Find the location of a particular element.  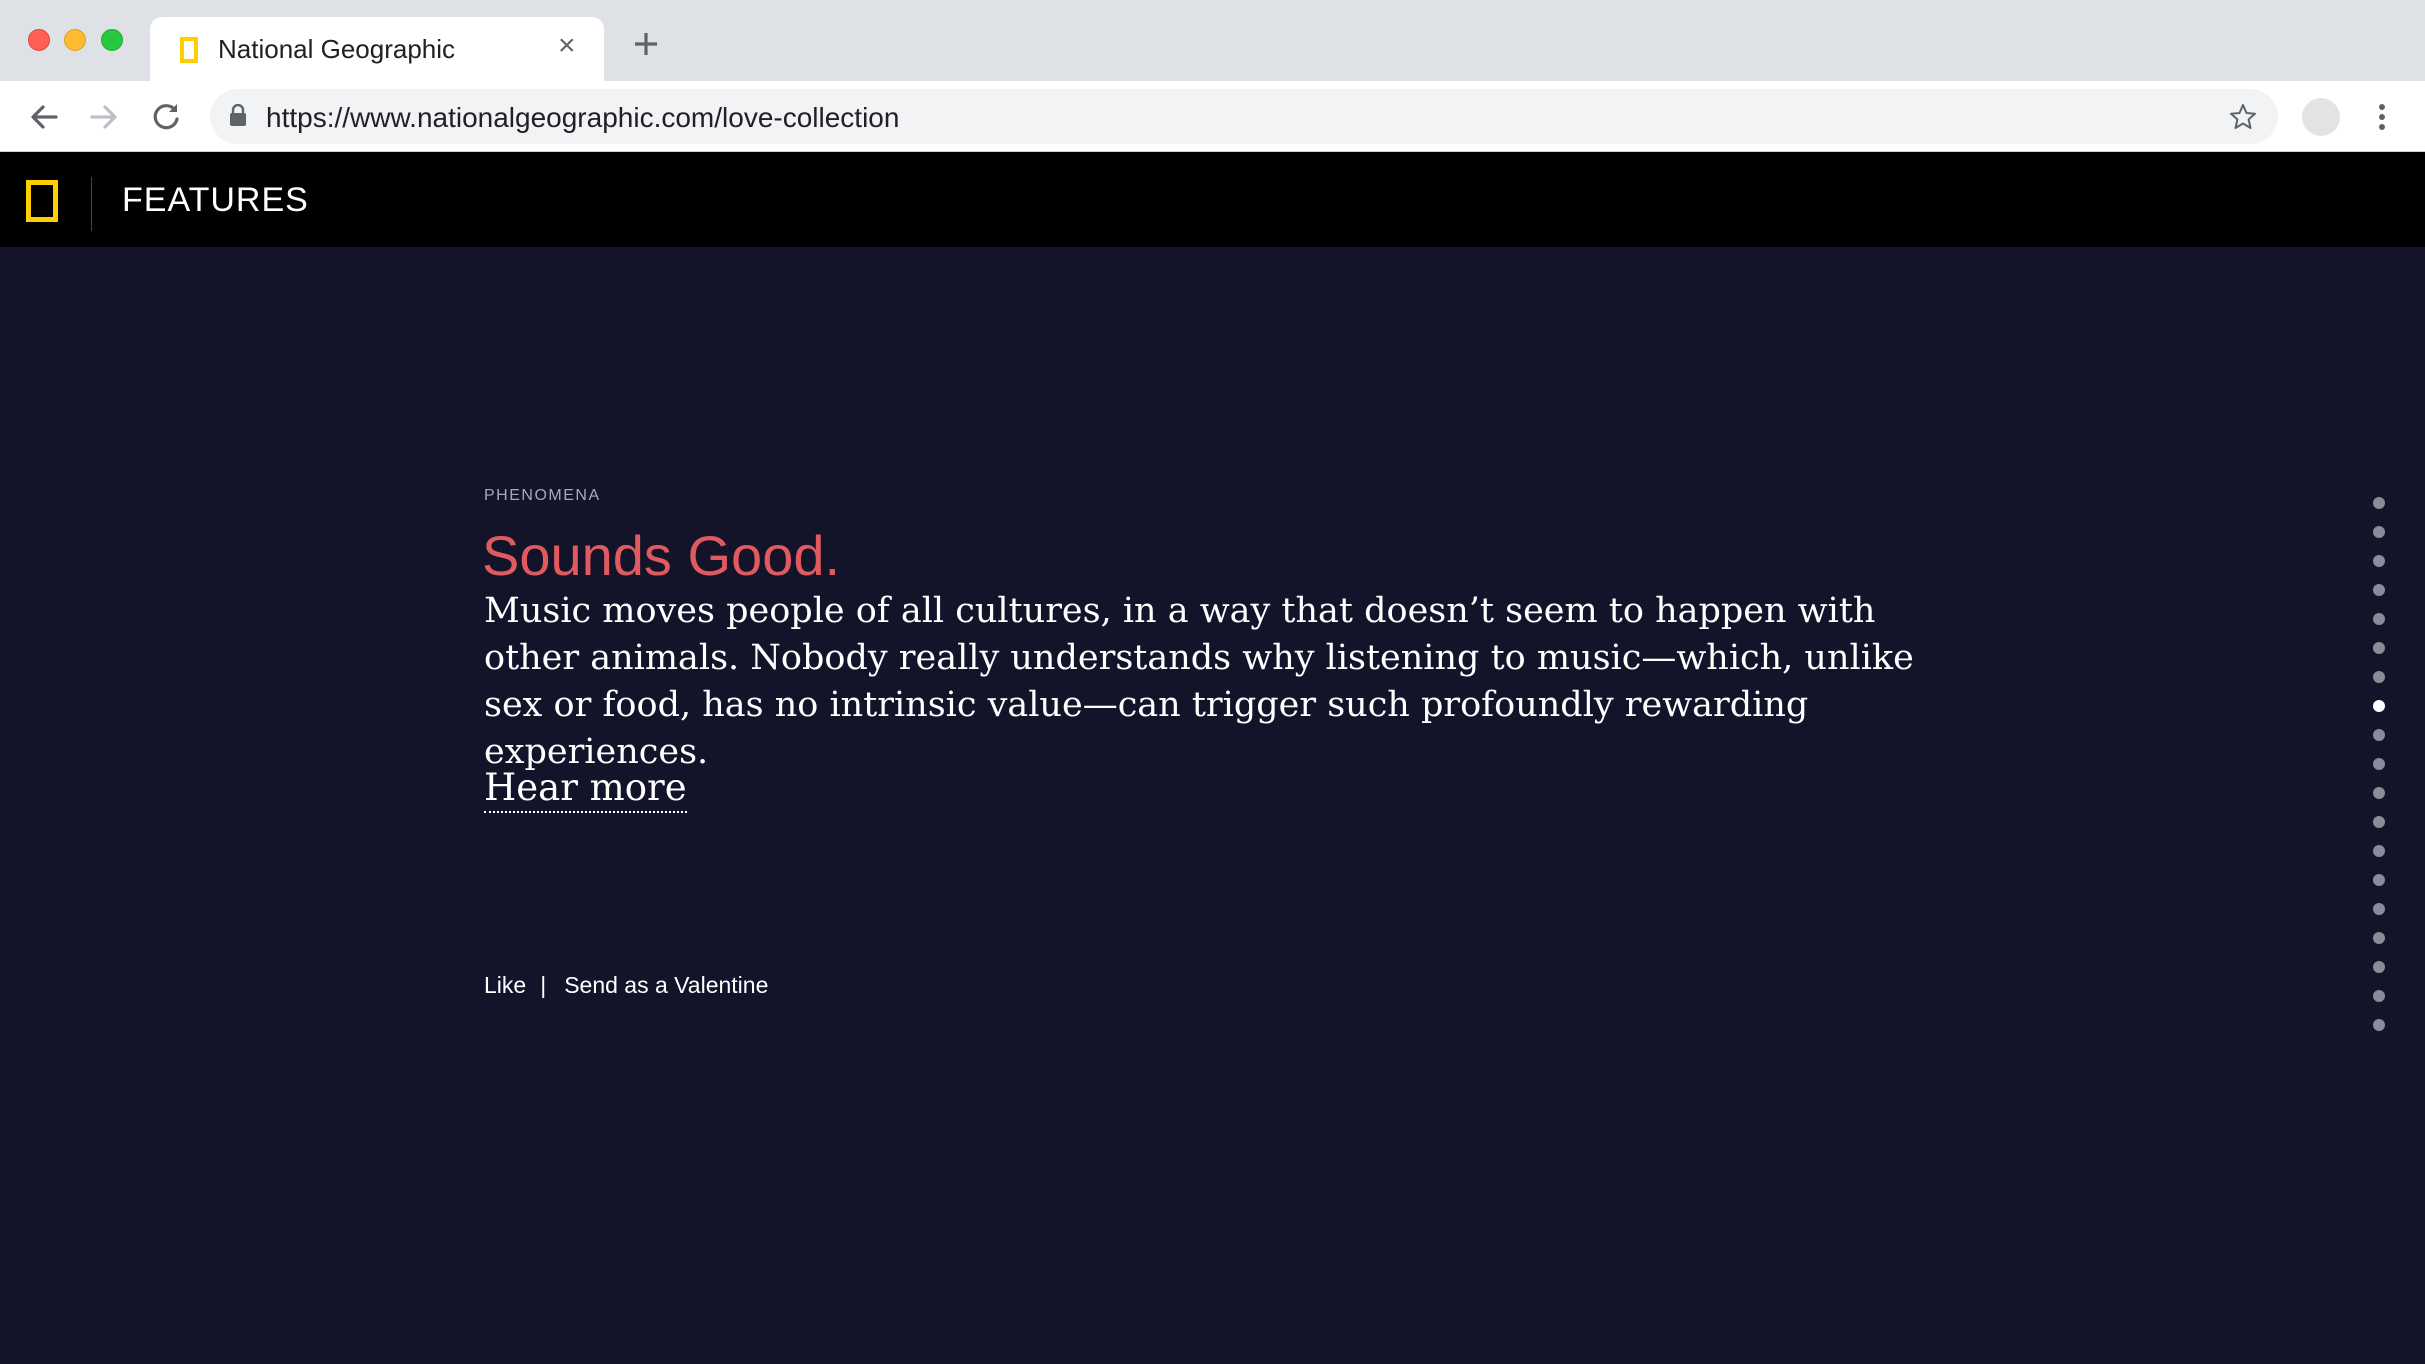

bookmark-star-icon is located at coordinates (2243, 117).